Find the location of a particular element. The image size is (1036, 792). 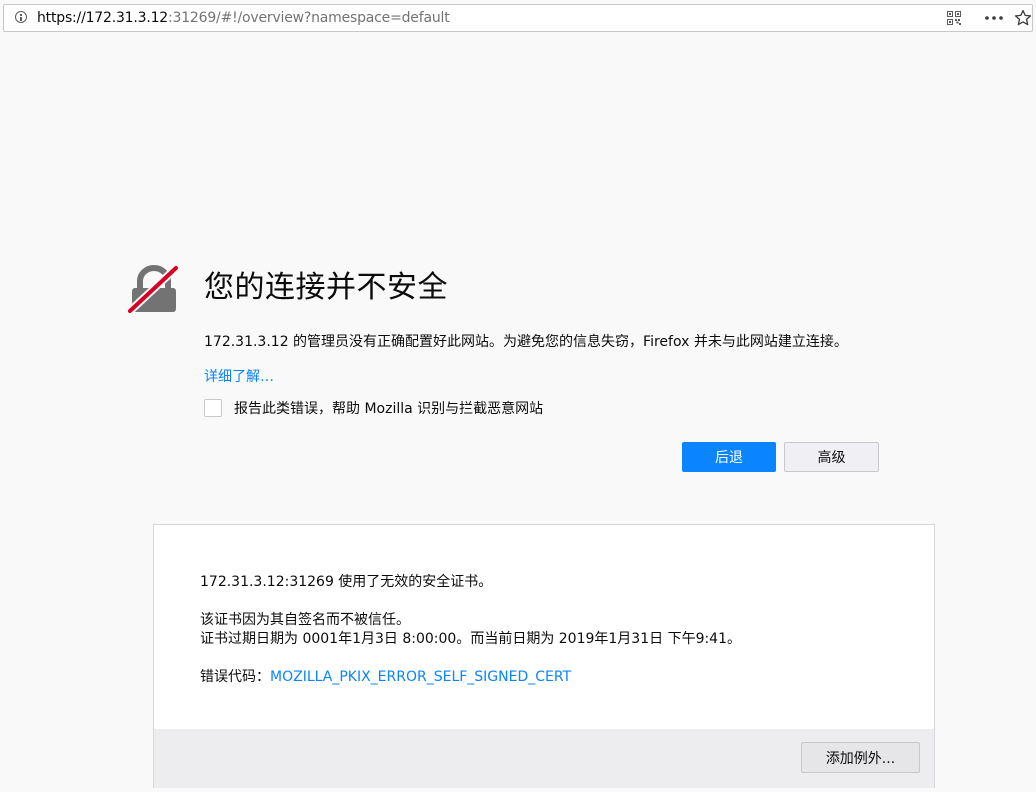

self-signed-text: 该证书因为其自签名而不被信任。 is located at coordinates (305, 620).